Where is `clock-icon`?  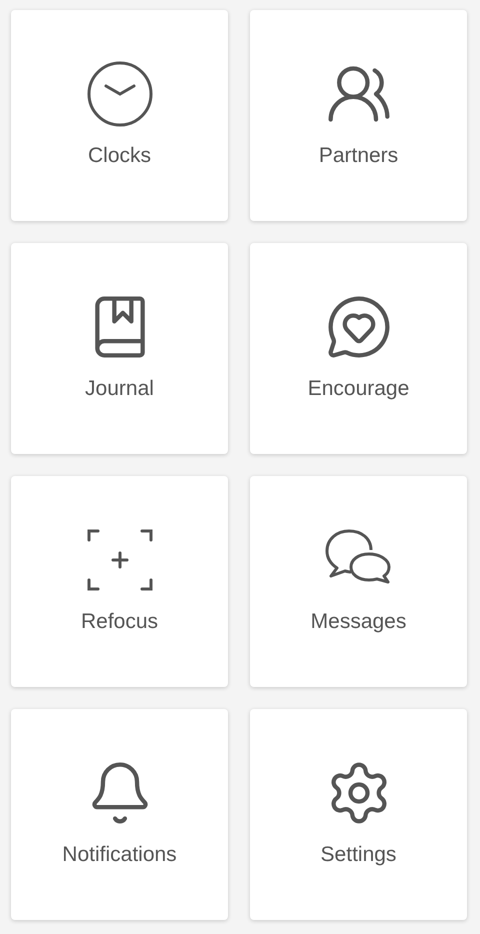
clock-icon is located at coordinates (120, 94).